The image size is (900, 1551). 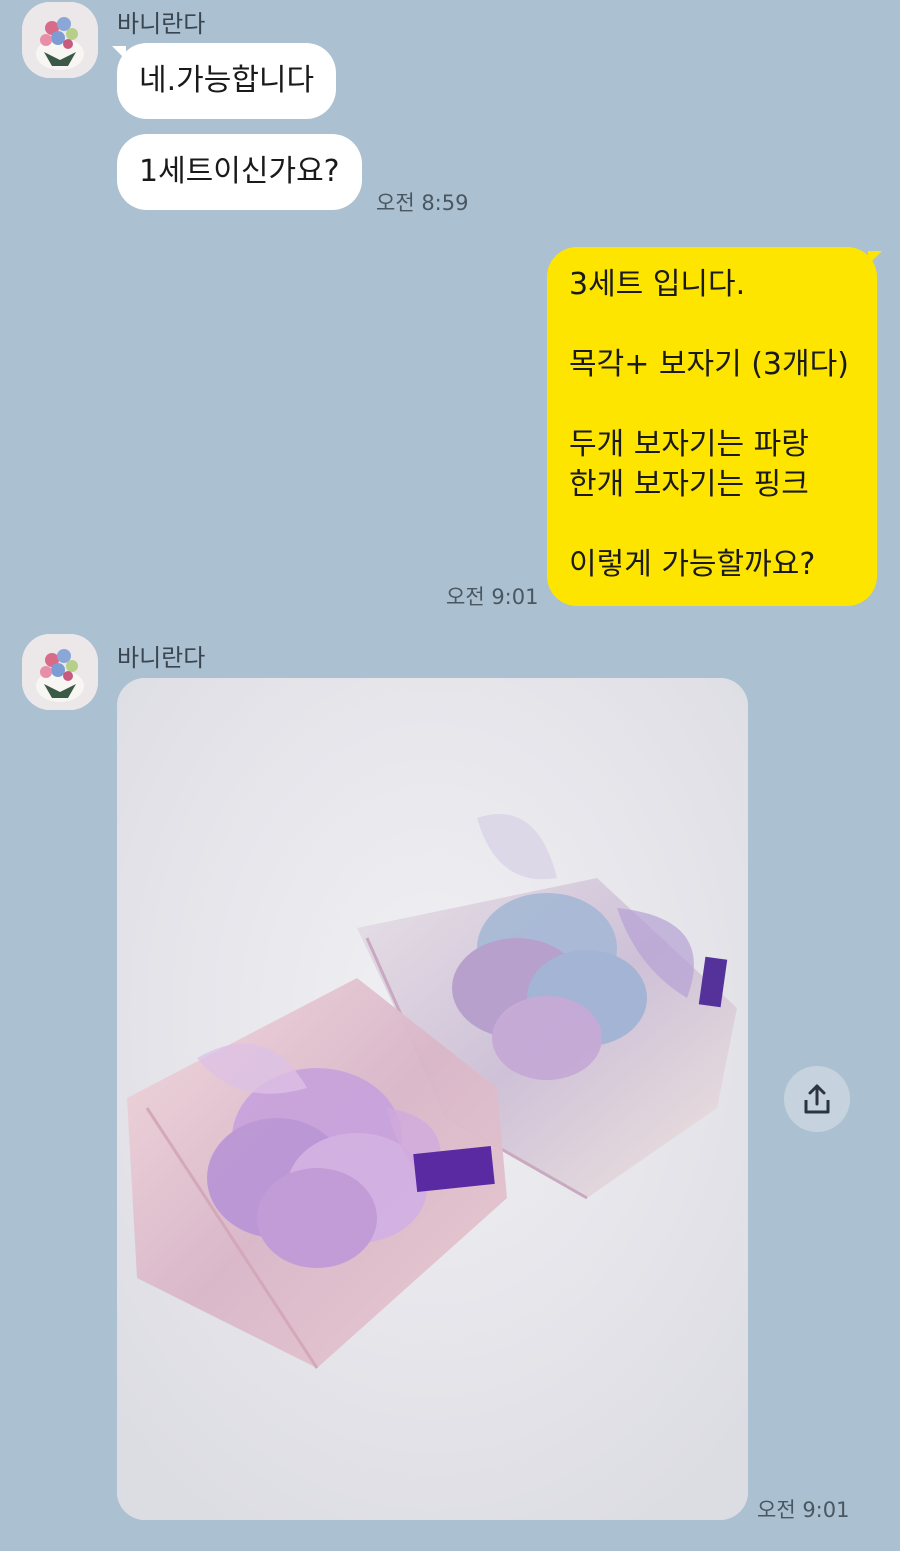 I want to click on share-button, so click(x=817, y=1099).